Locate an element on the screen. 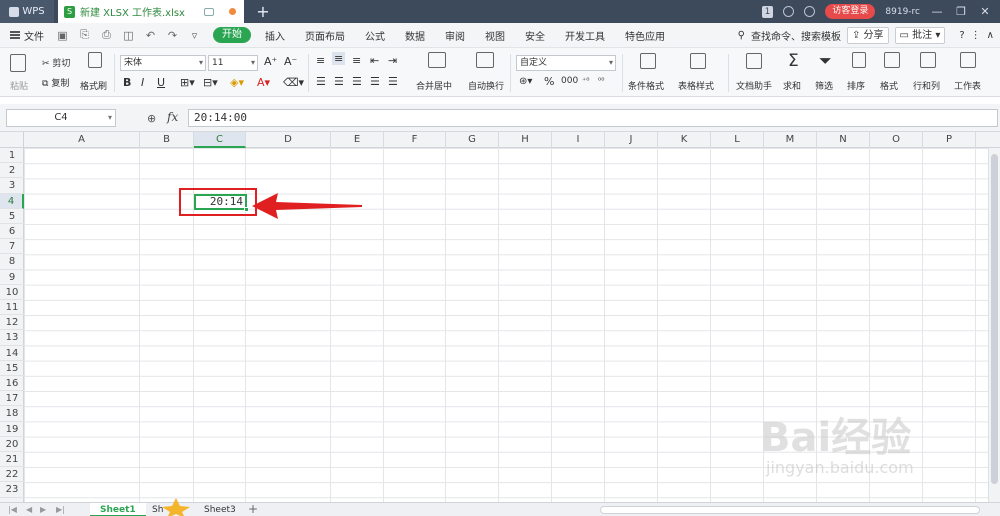 This screenshot has width=1000, height=516. distribute-icon: ☰ is located at coordinates (393, 81).